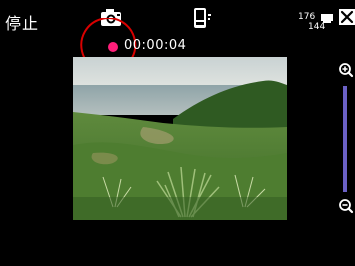 The width and height of the screenshot is (355, 266). What do you see at coordinates (155, 45) in the screenshot?
I see `recording-timer: 00:00:04` at bounding box center [155, 45].